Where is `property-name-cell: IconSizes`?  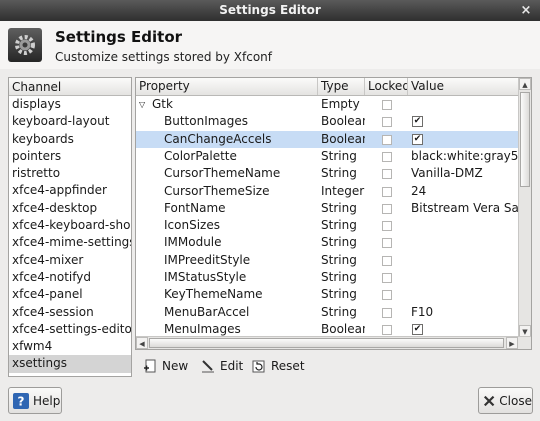
property-name-cell: IconSizes is located at coordinates (192, 225).